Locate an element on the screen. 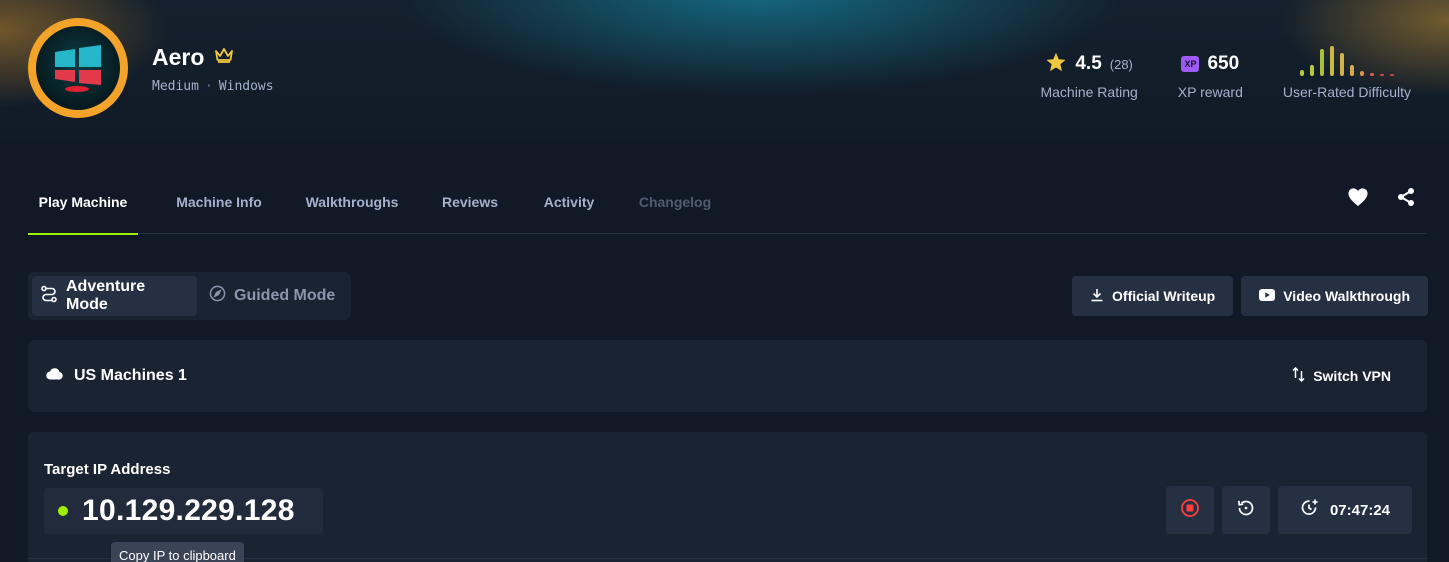 The width and height of the screenshot is (1449, 562). machine-title-block: Aero Medium · Windows is located at coordinates (213, 69).